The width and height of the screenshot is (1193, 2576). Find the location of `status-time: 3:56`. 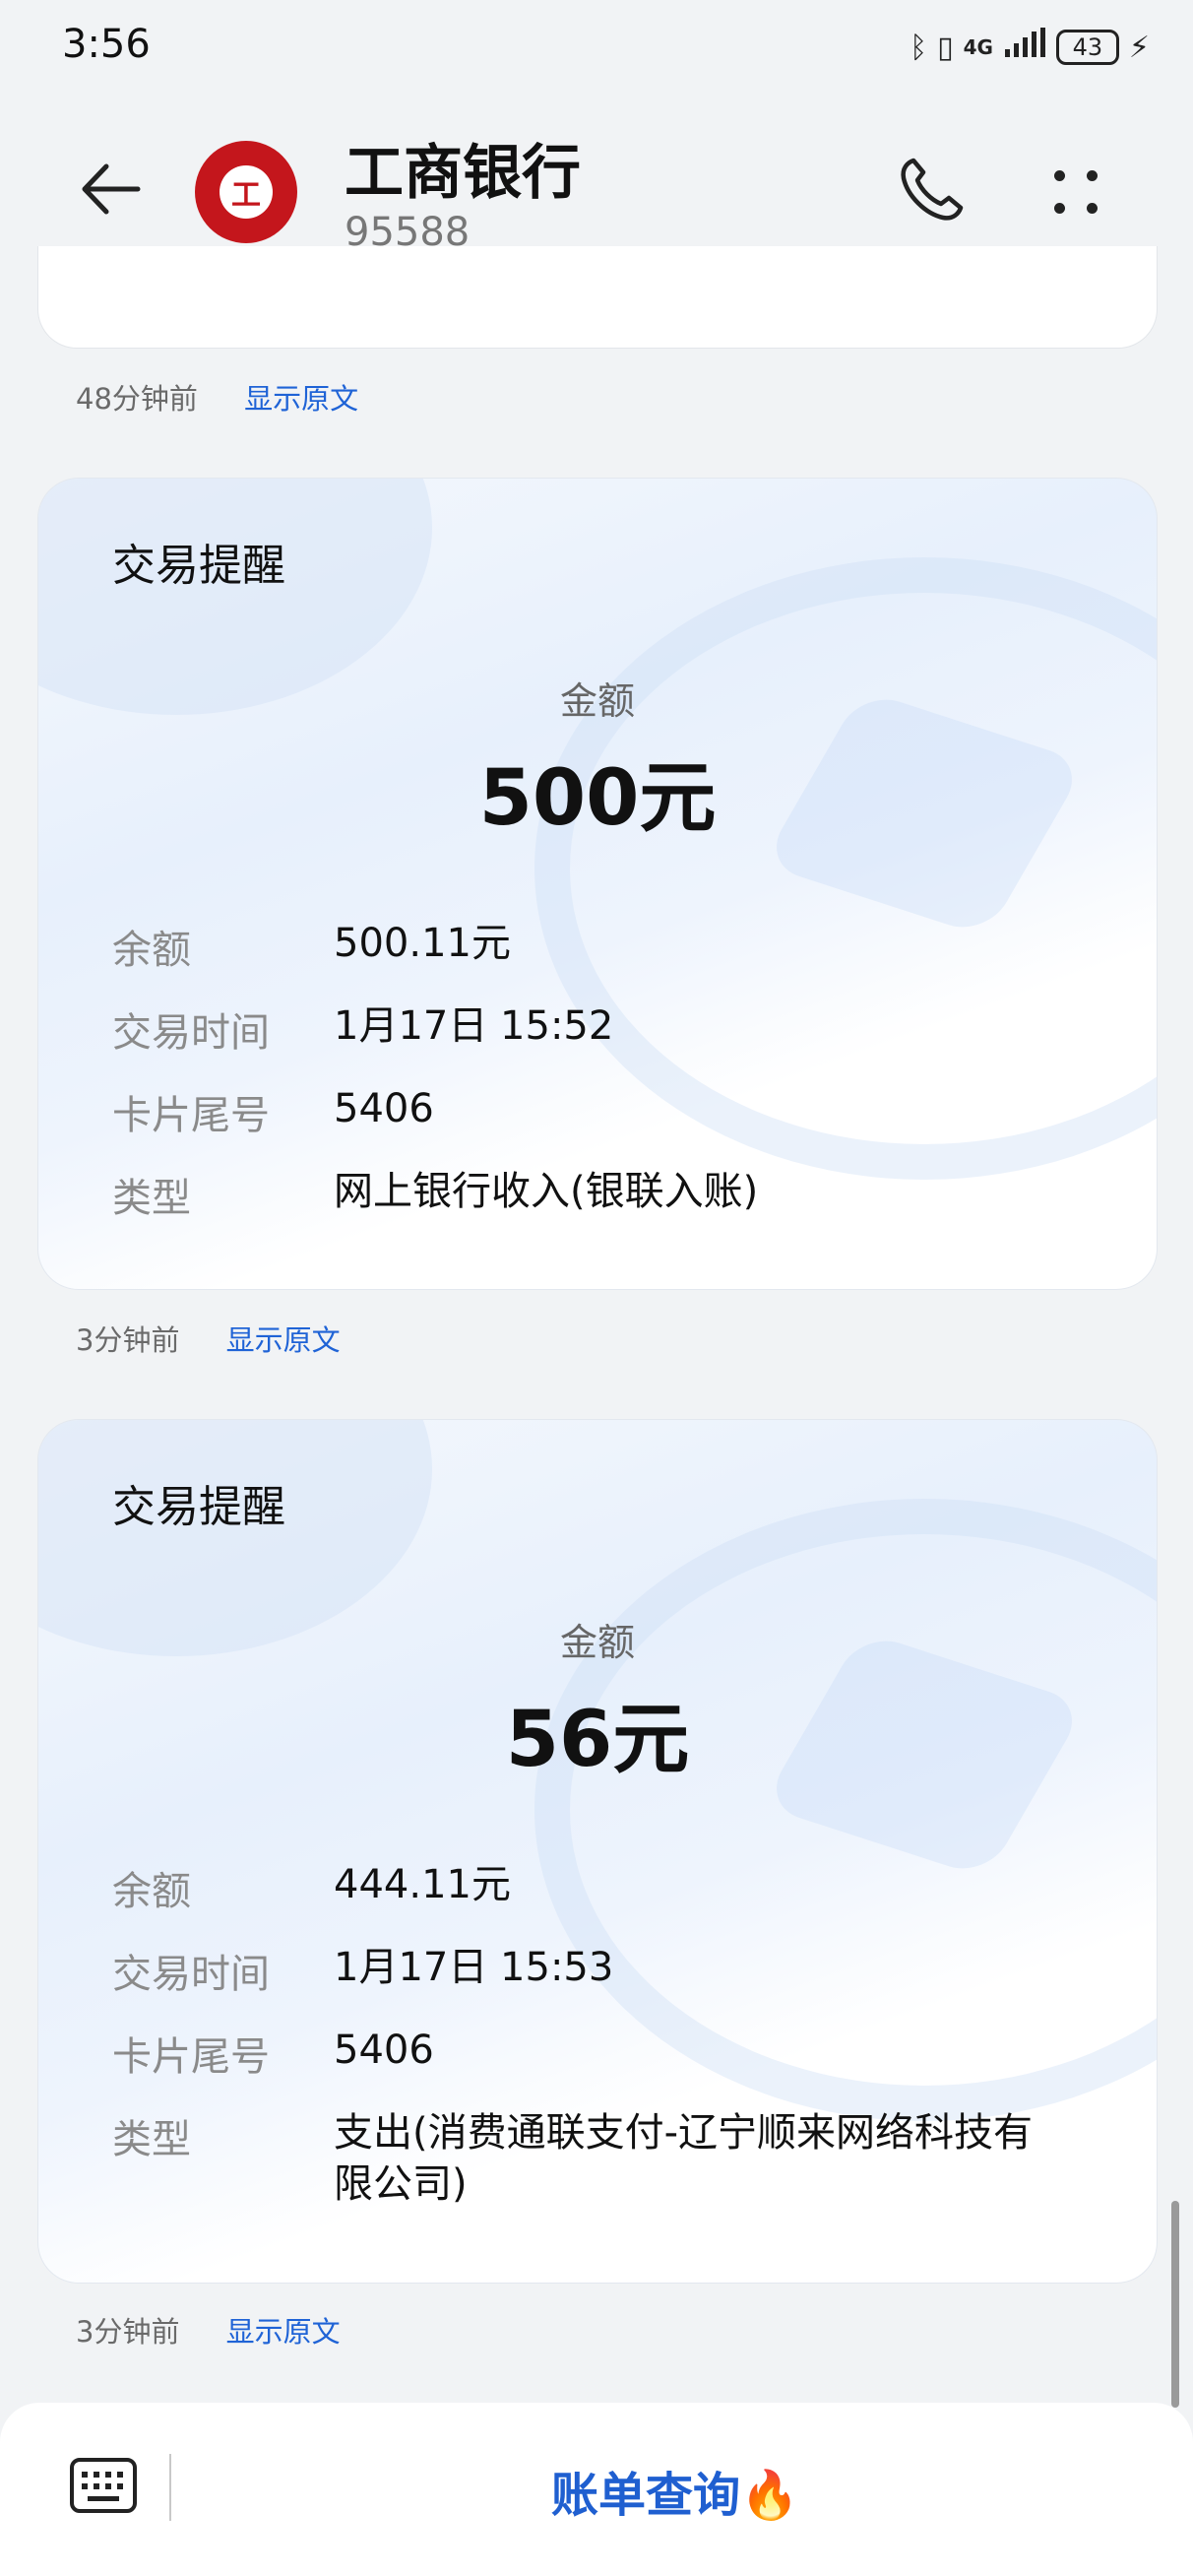

status-time: 3:56 is located at coordinates (106, 44).